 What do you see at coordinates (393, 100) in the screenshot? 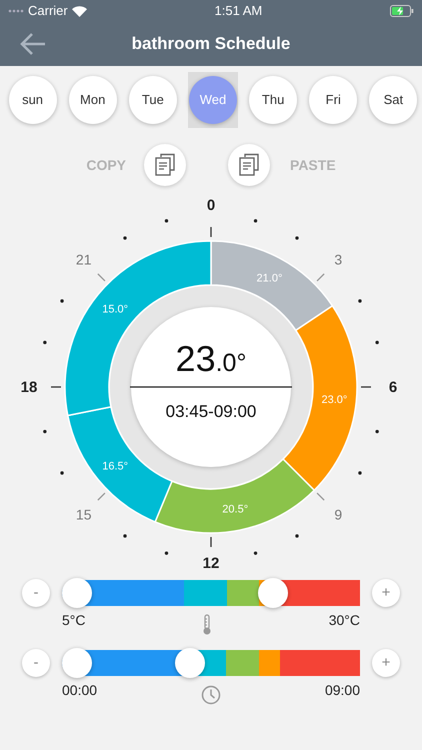
I see `day-button: Sat` at bounding box center [393, 100].